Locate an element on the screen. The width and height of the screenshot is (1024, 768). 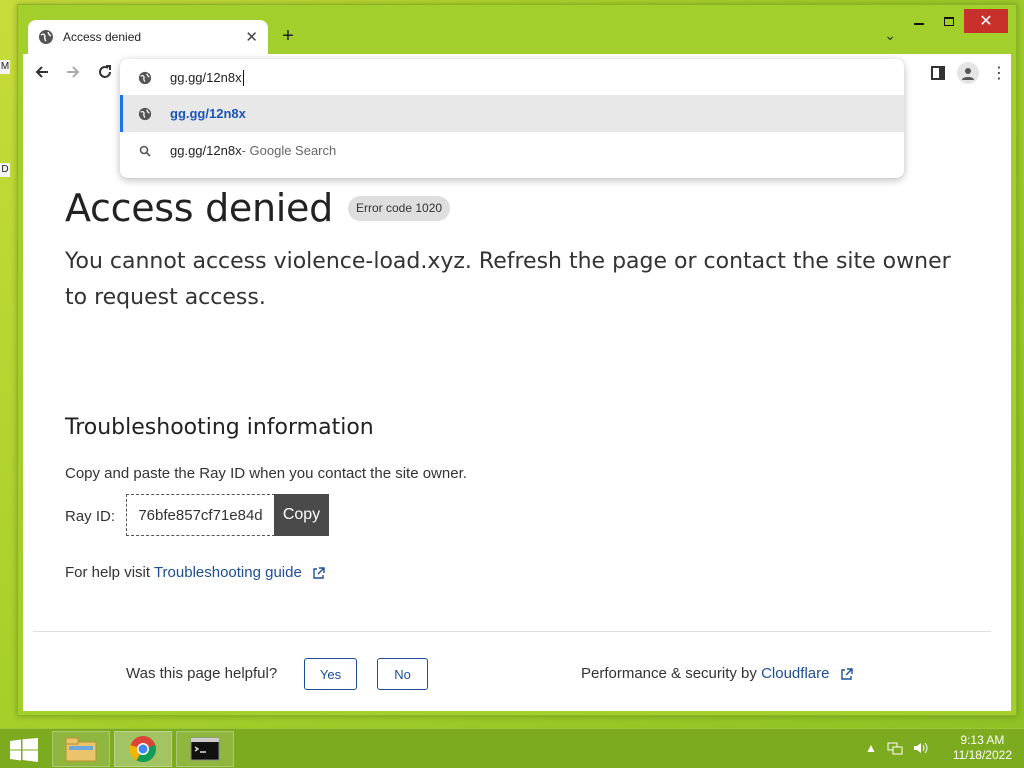
chrome-icon is located at coordinates (142, 749).